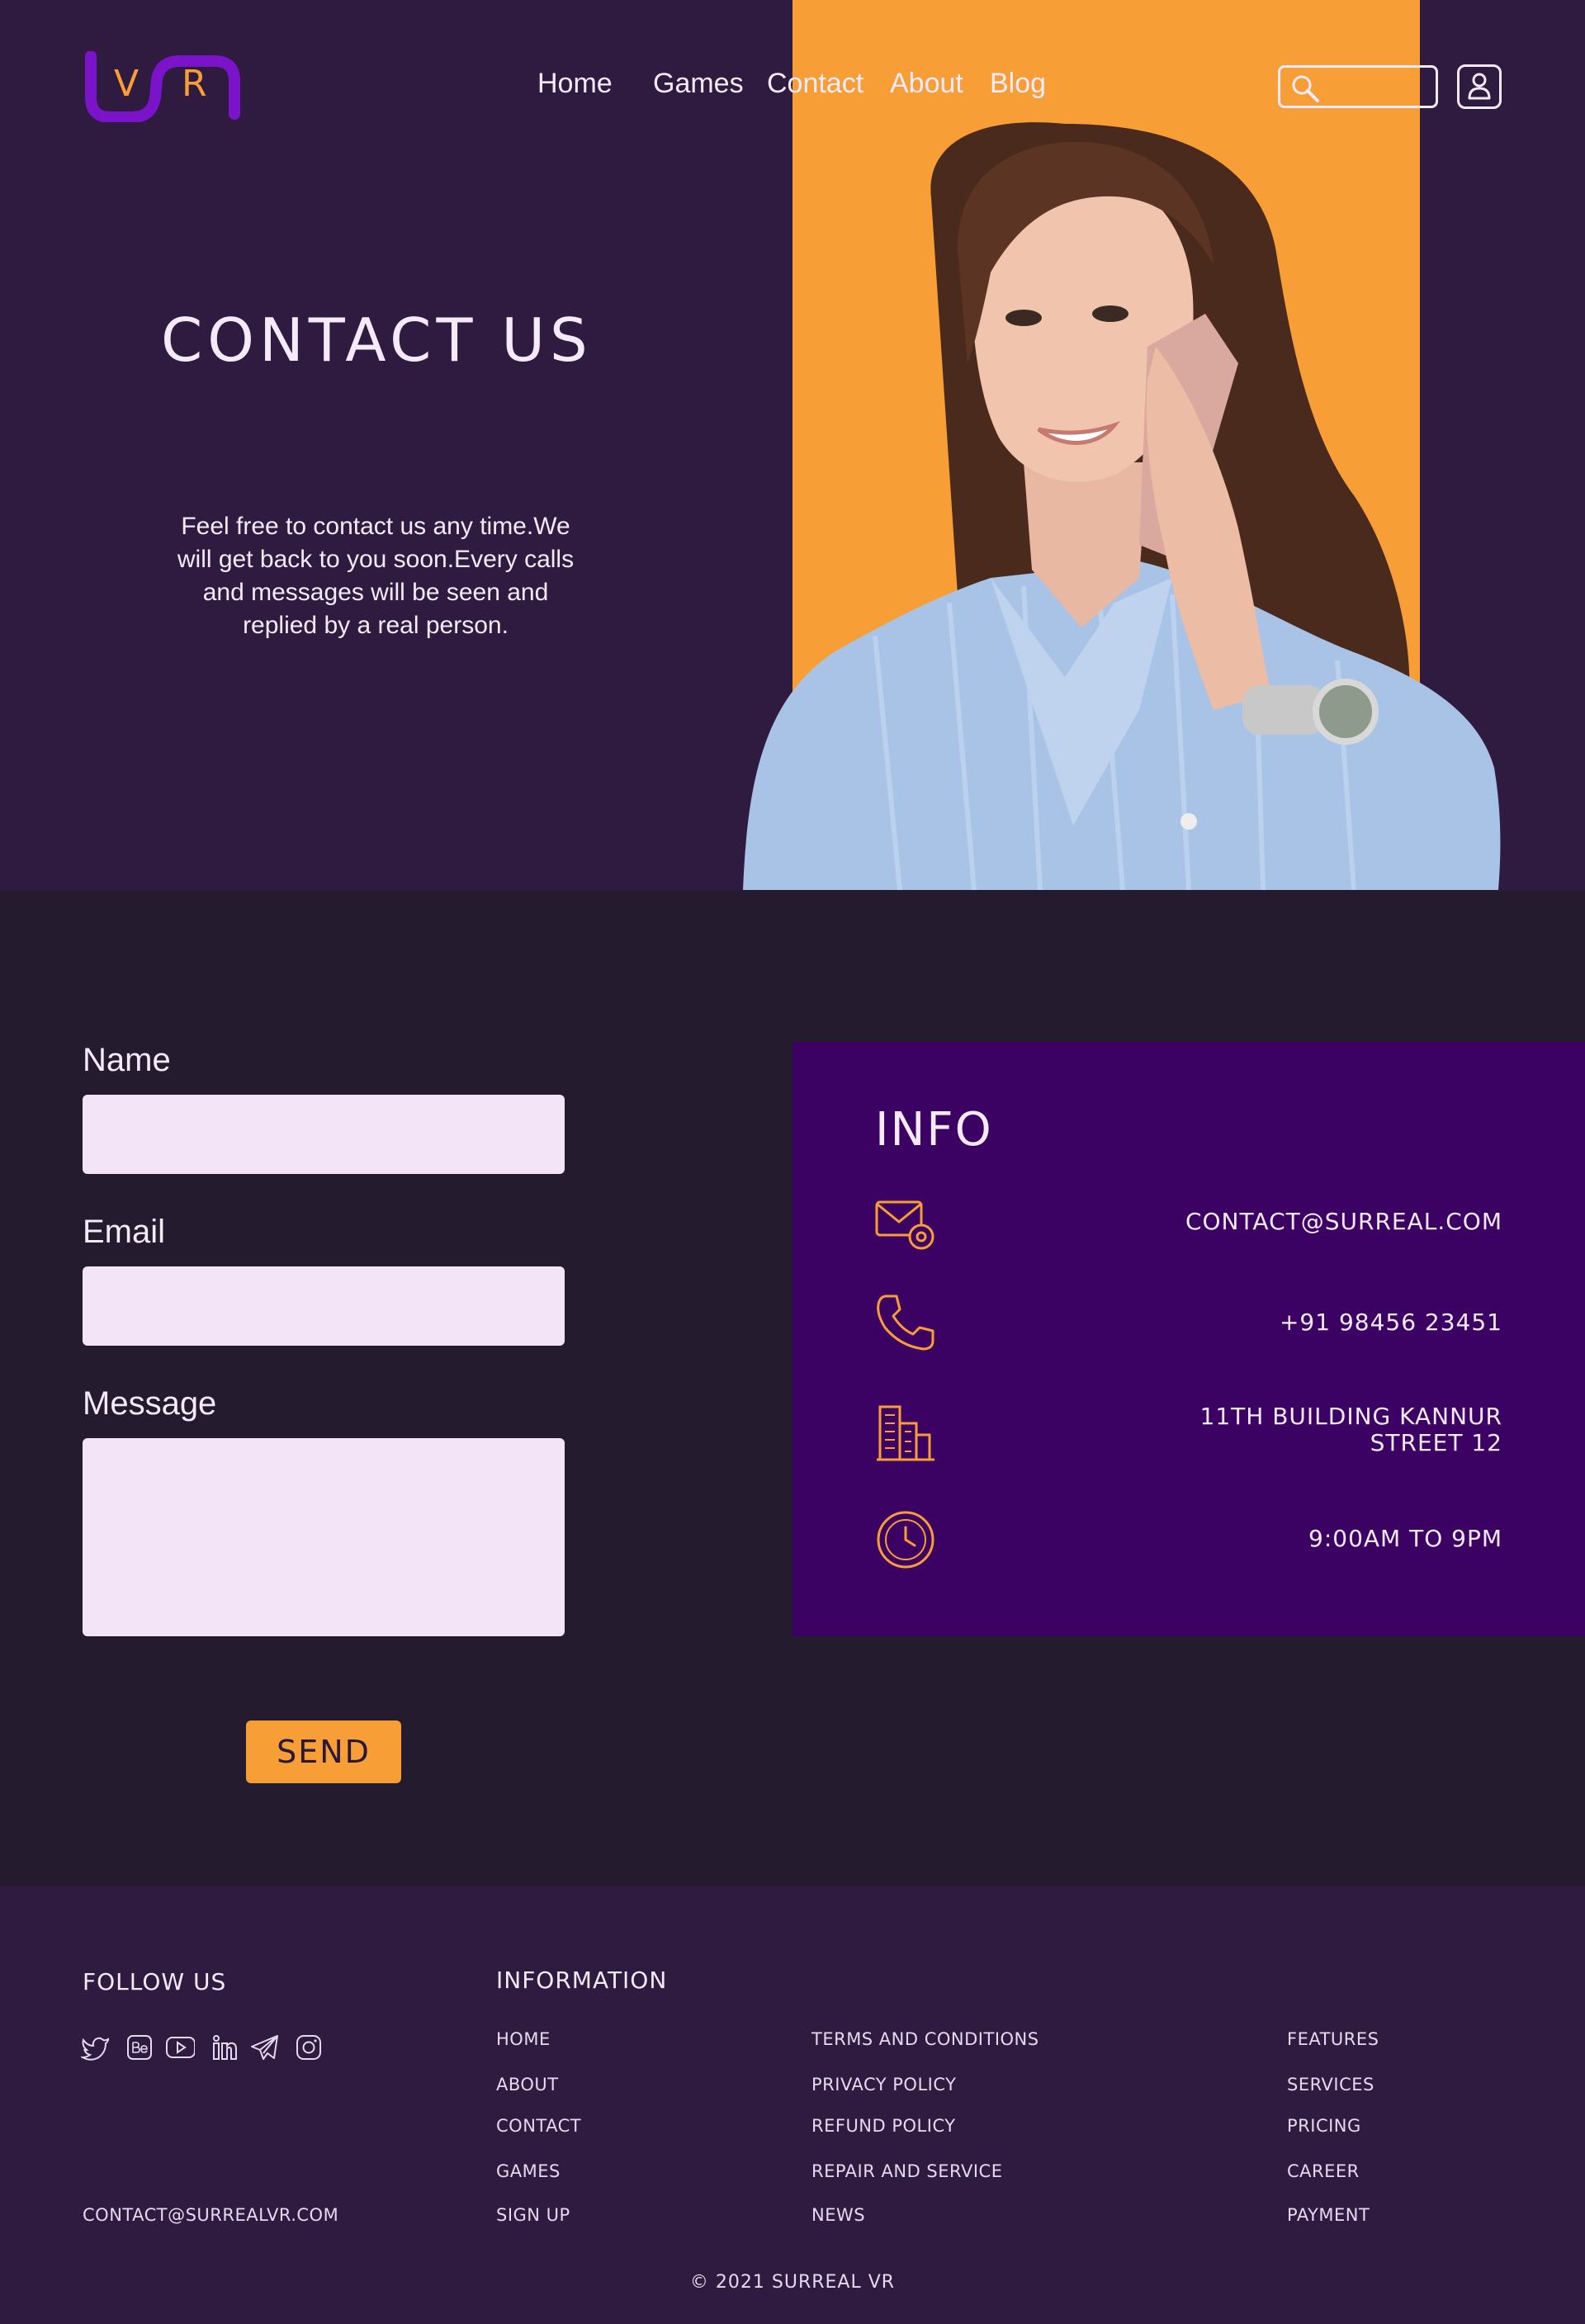 The height and width of the screenshot is (2324, 1585). What do you see at coordinates (1324, 2126) in the screenshot?
I see `footer-link-pricing: PRICING` at bounding box center [1324, 2126].